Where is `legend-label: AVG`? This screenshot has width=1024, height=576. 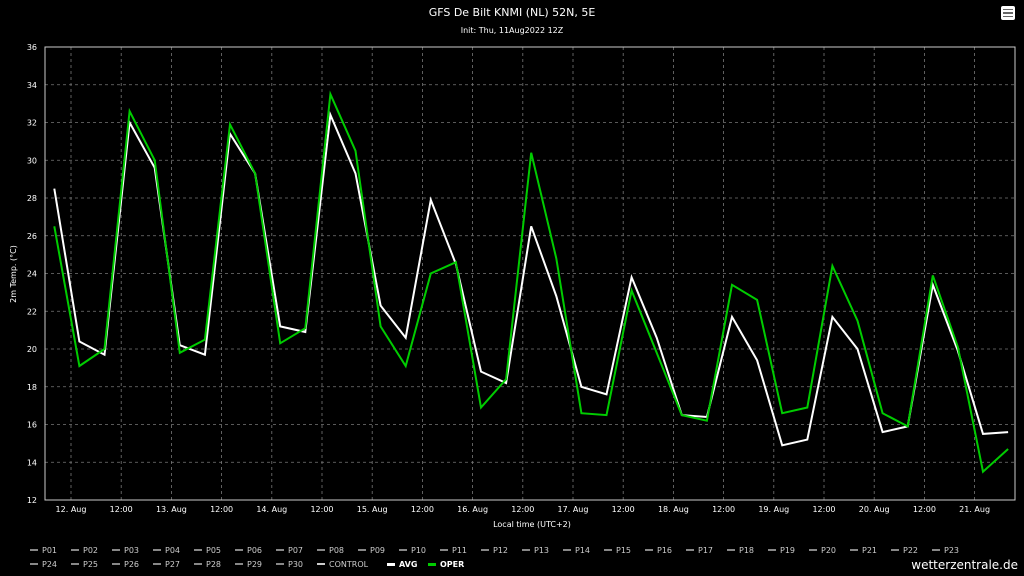 legend-label: AVG is located at coordinates (408, 564).